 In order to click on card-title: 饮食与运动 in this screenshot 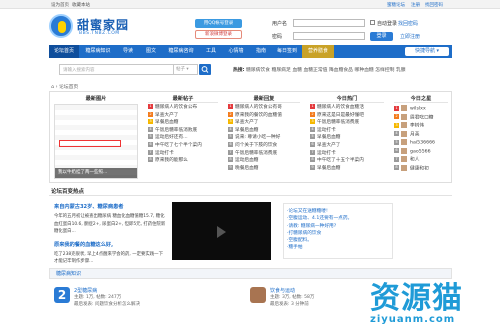, I will do `click(282, 290)`.